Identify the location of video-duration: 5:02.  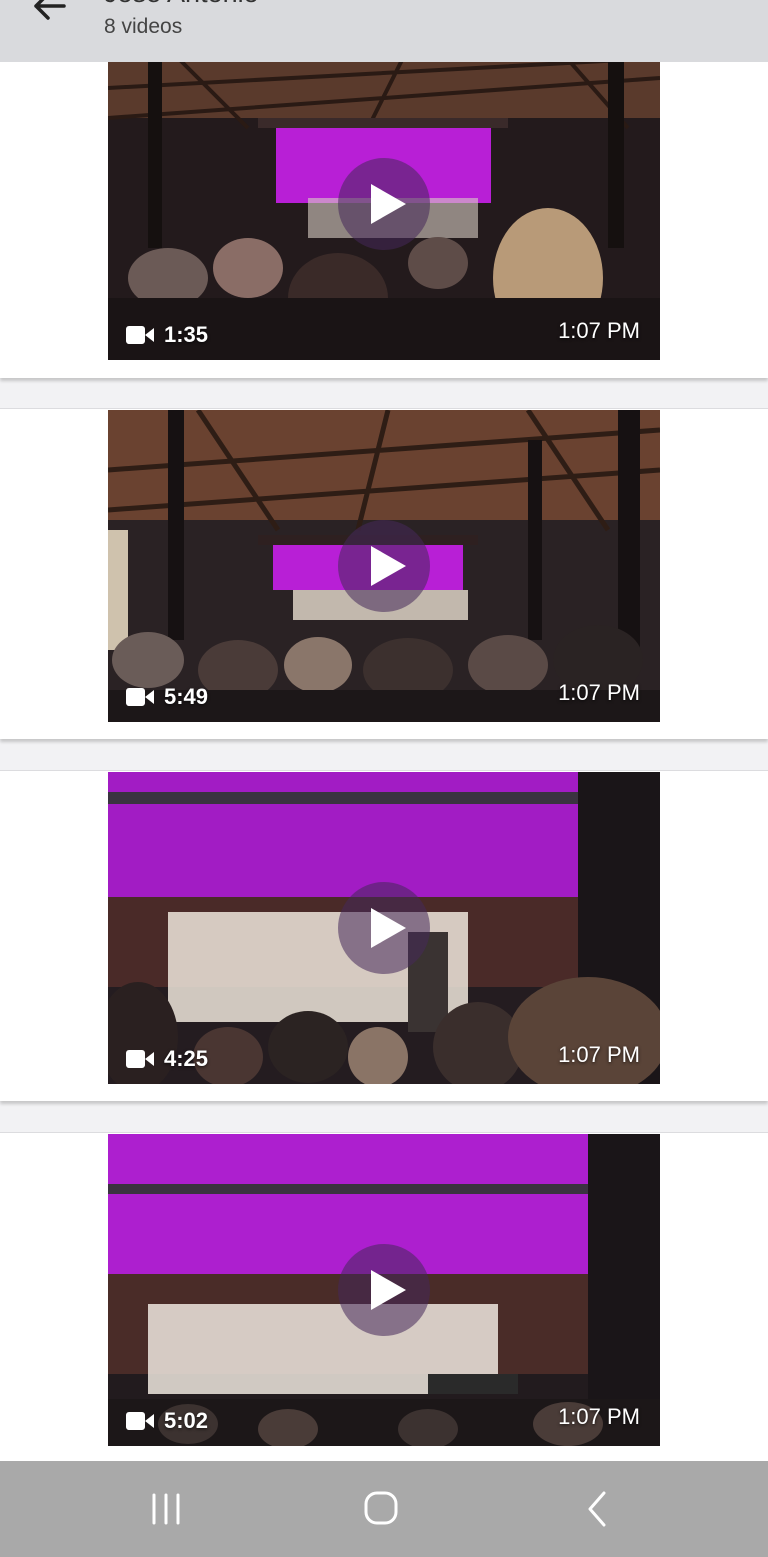
(186, 1420).